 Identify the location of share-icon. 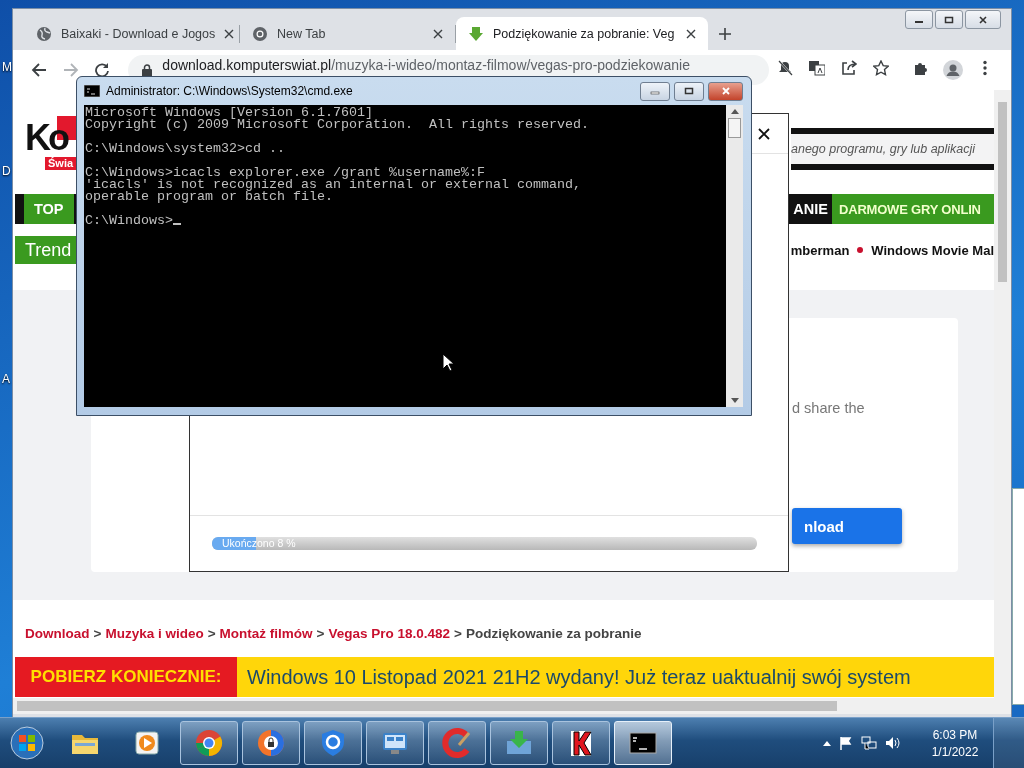
(849, 68).